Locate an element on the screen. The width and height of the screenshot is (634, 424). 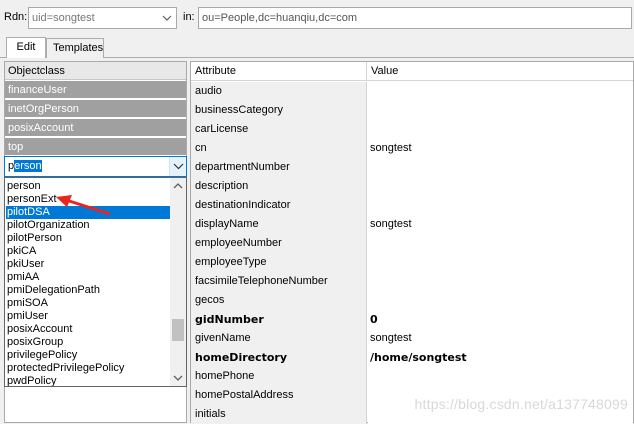
dropdown-option: posixGroup is located at coordinates (88, 342).